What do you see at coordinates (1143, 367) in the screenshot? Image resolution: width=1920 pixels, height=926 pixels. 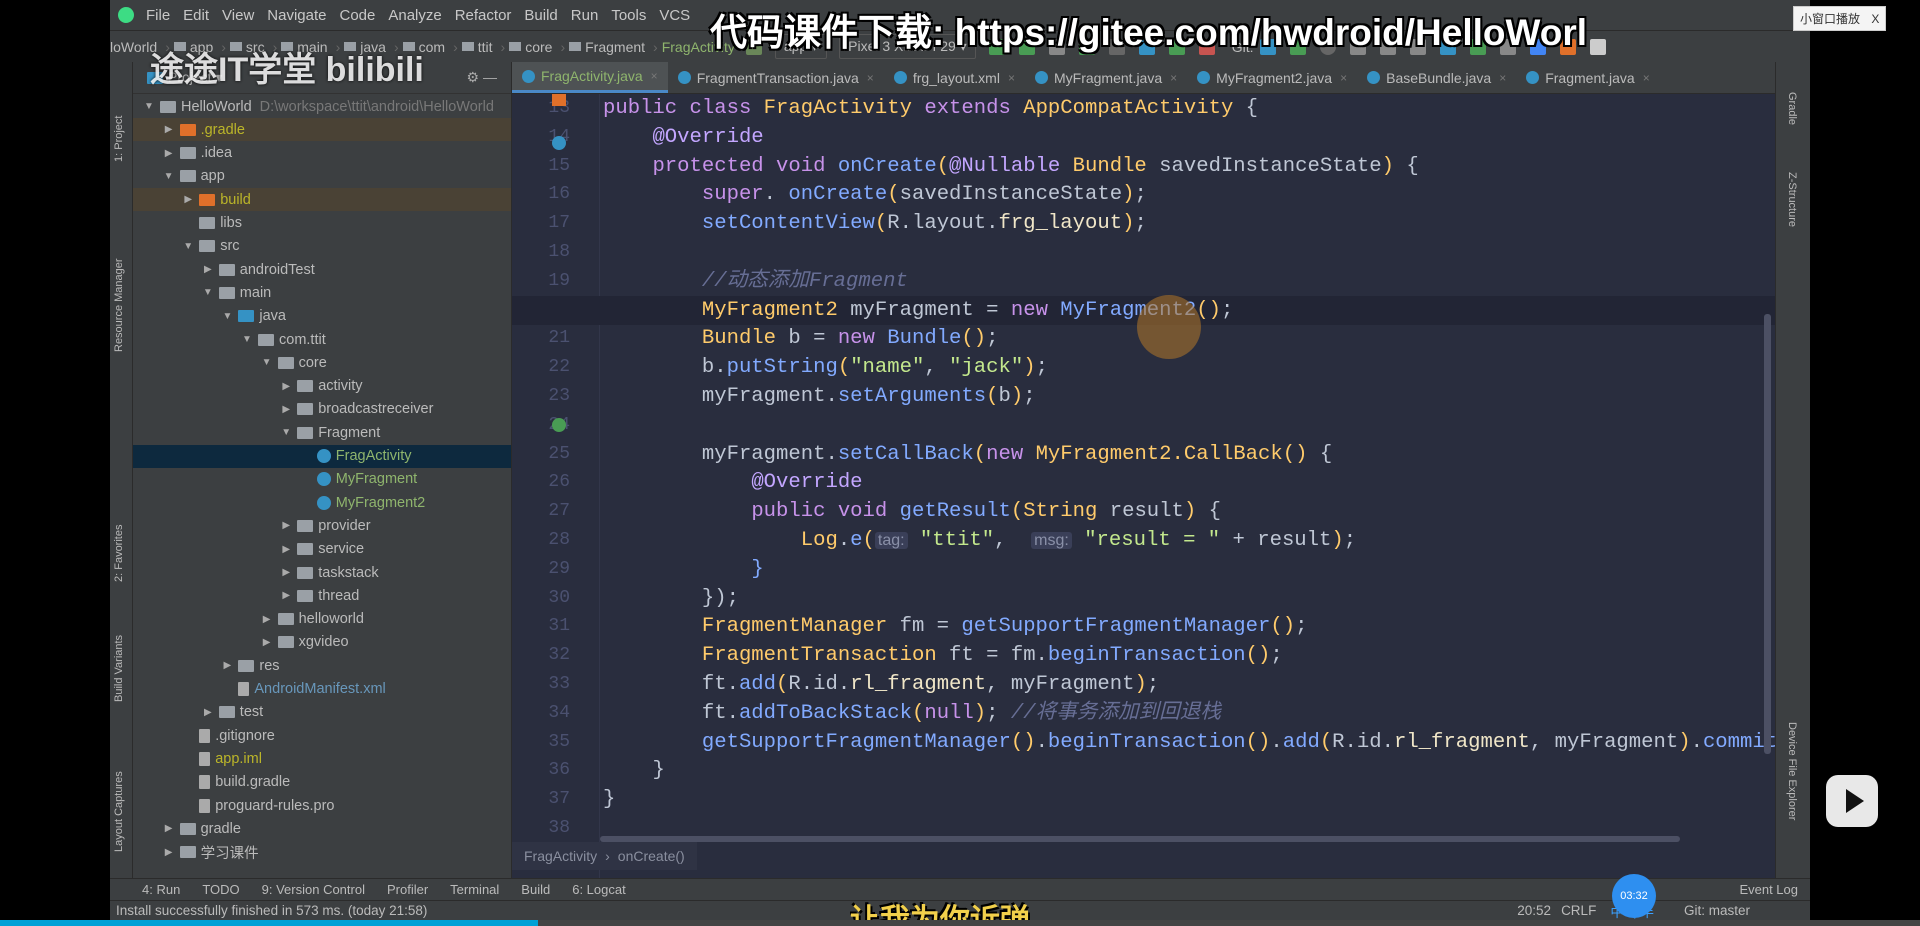 I see `code-line: b.putString("name", "jack");` at bounding box center [1143, 367].